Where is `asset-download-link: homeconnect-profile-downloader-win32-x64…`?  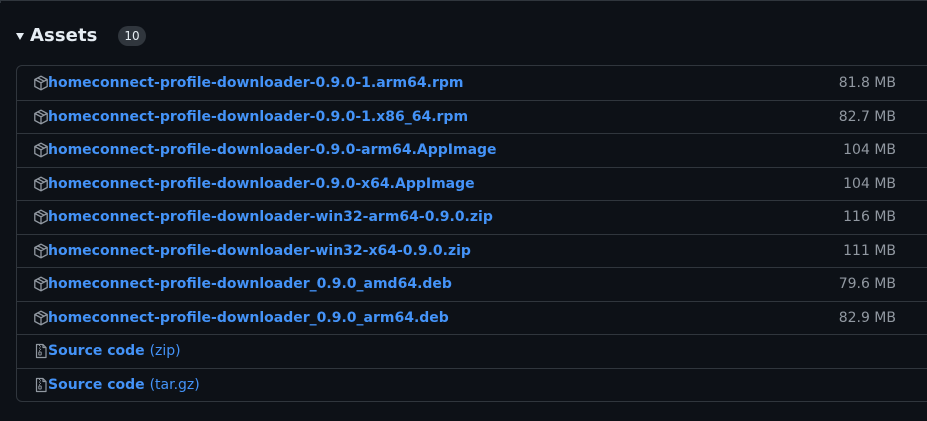
asset-download-link: homeconnect-profile-downloader-win32-x64… is located at coordinates (259, 251).